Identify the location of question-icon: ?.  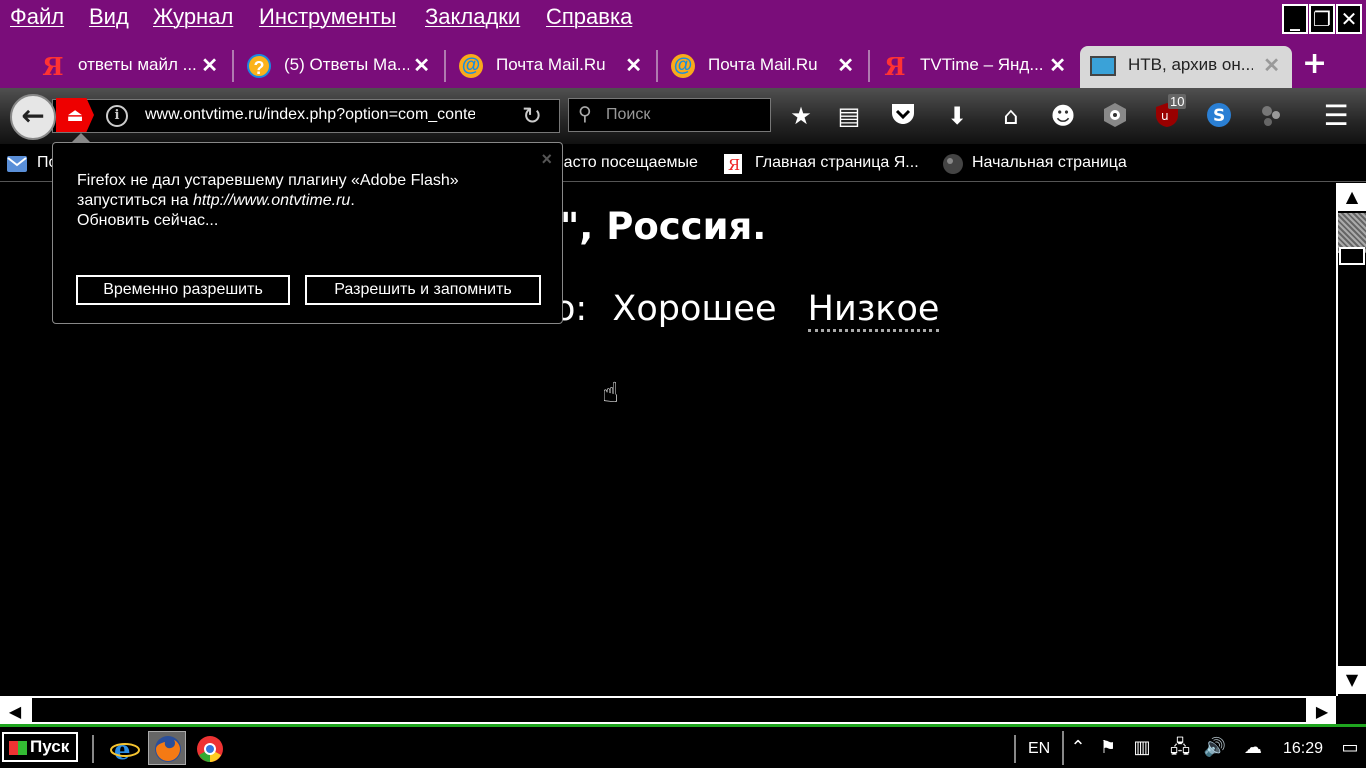
(259, 66).